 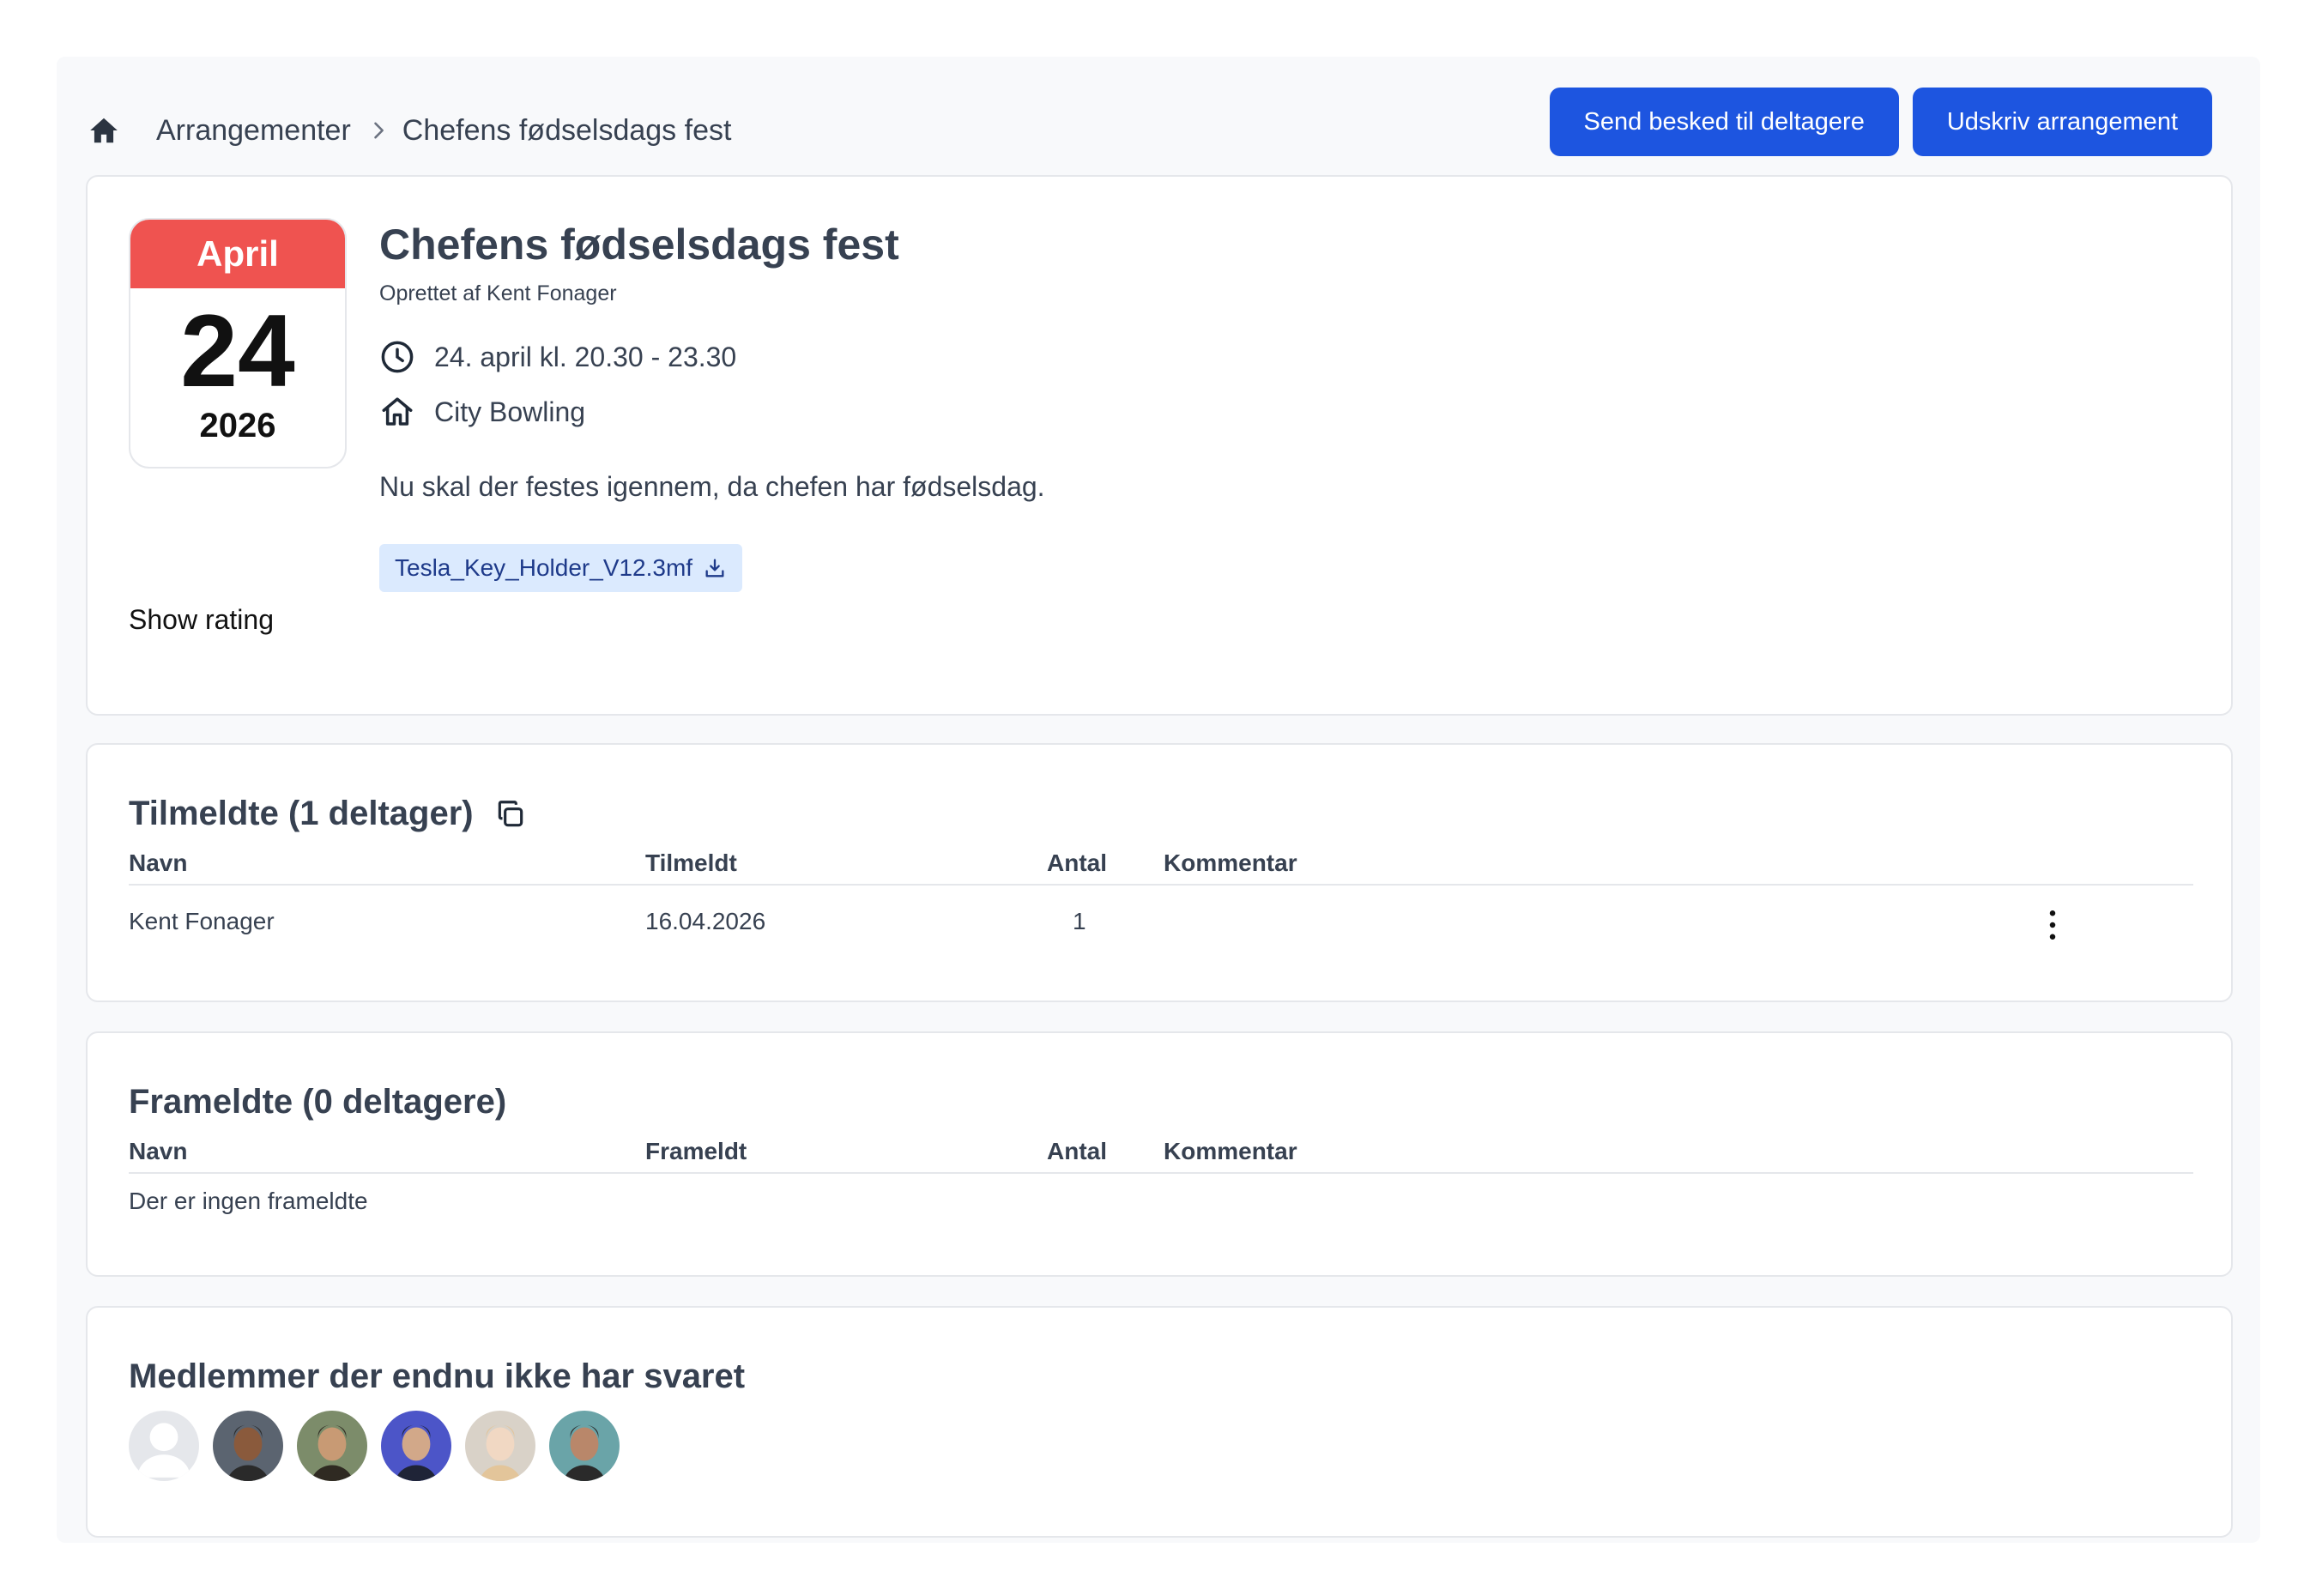 What do you see at coordinates (437, 1376) in the screenshot?
I see `pending-members-title: Medlemmer der endnu ikke har svaret` at bounding box center [437, 1376].